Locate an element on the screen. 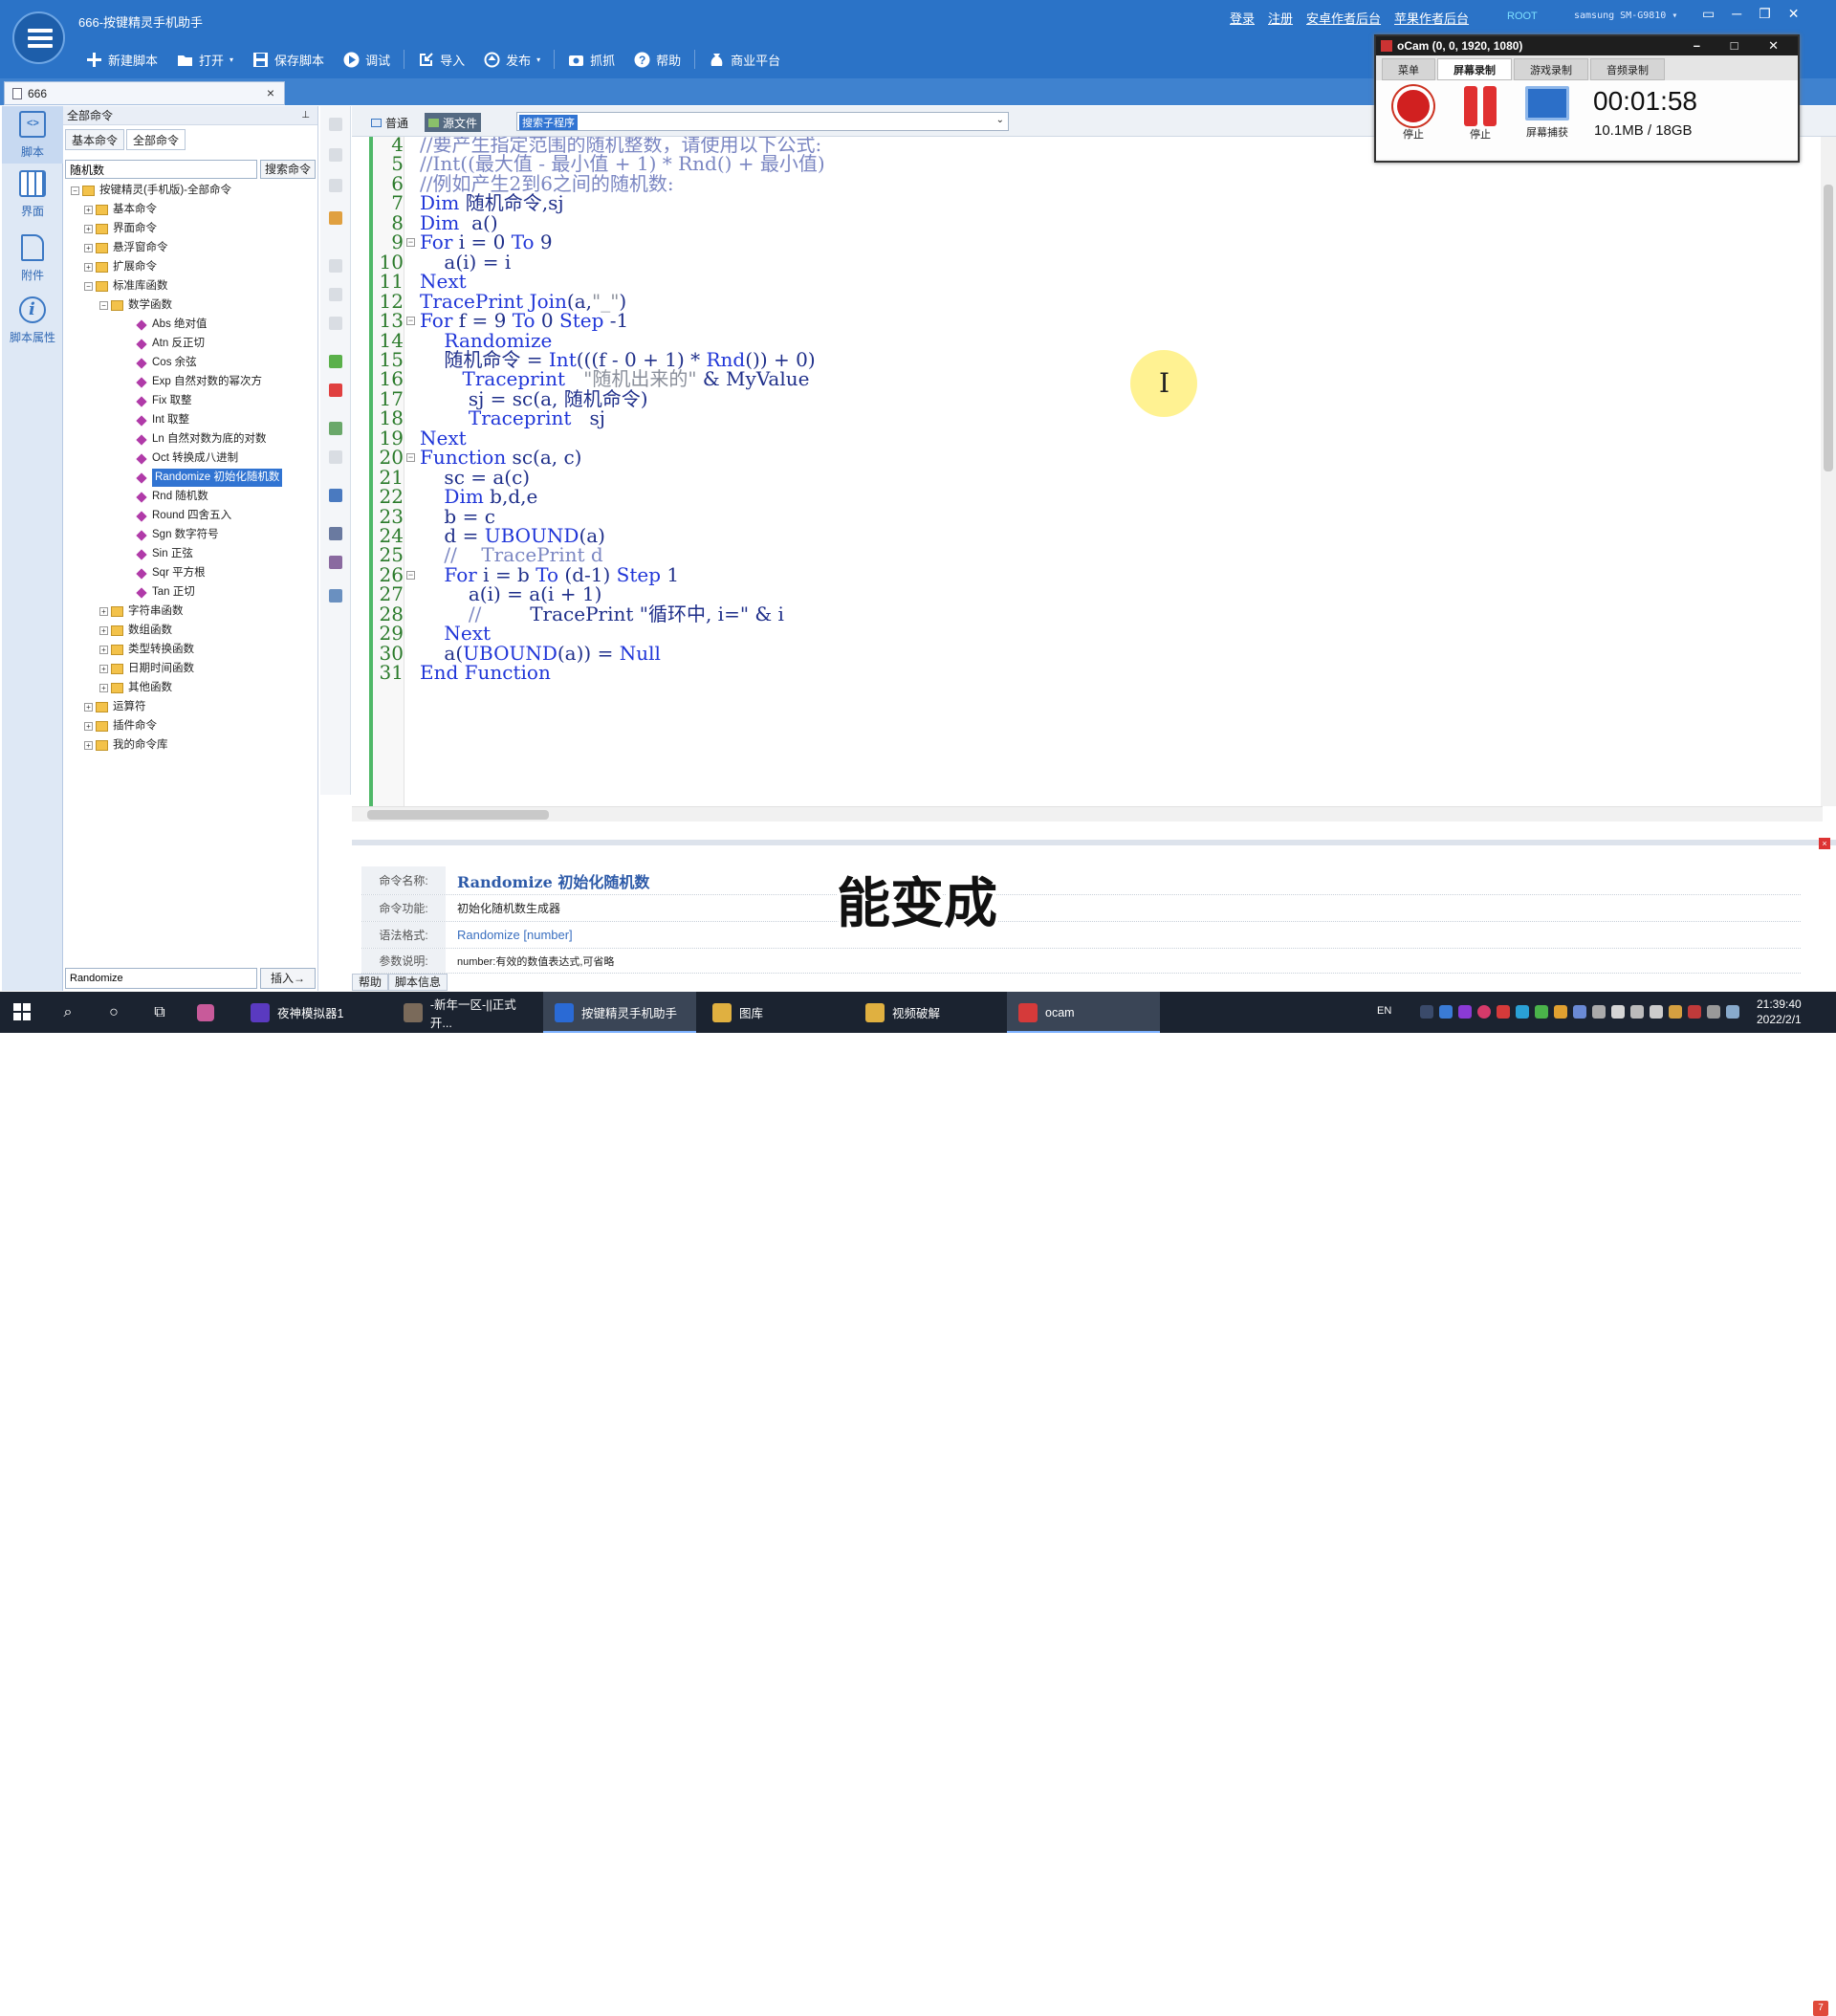  tree-leaf-item: Ln 自然对数为底的对数 is located at coordinates (202, 439).